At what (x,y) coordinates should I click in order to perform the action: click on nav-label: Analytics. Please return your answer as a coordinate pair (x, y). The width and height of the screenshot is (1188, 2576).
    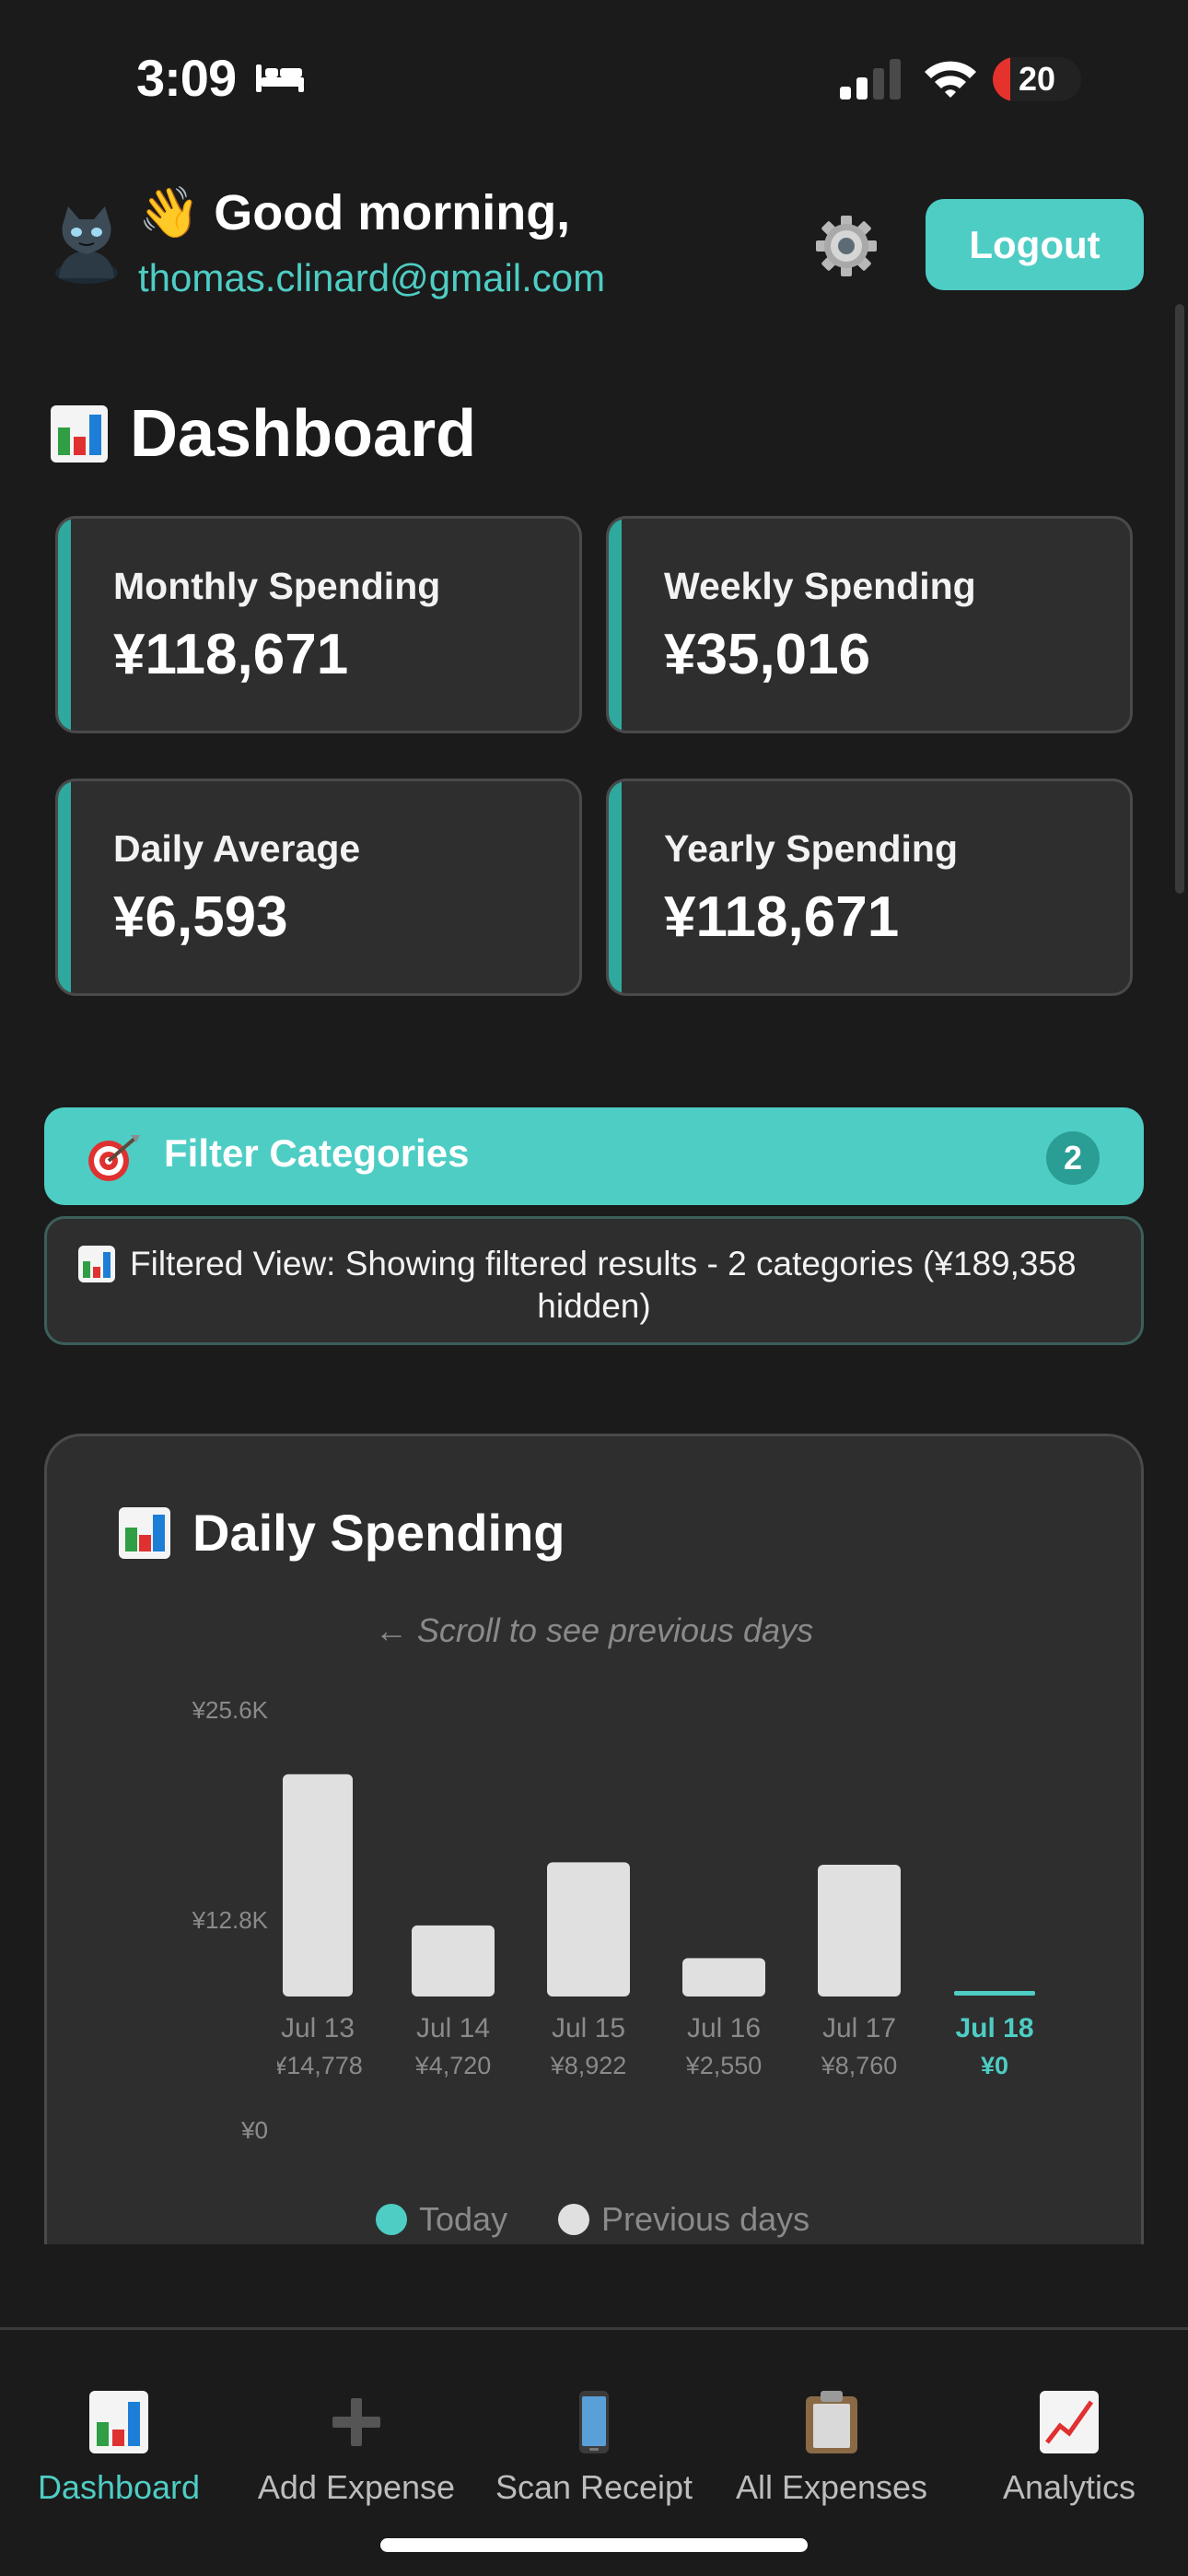
    Looking at the image, I should click on (1069, 2487).